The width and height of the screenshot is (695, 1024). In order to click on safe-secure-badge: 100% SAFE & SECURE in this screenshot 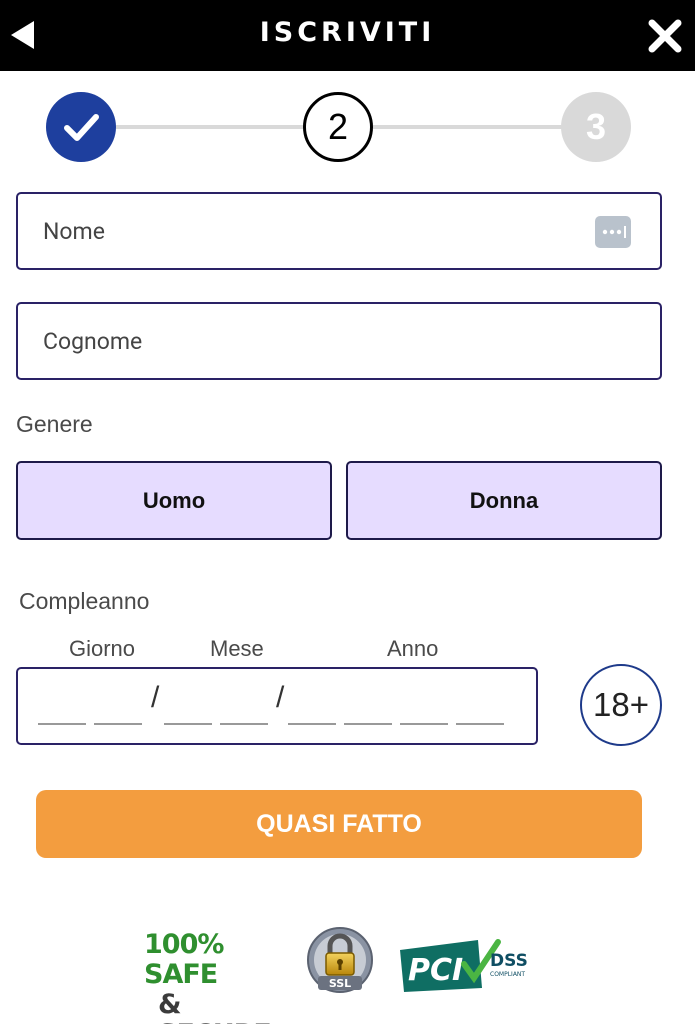, I will do `click(208, 976)`.